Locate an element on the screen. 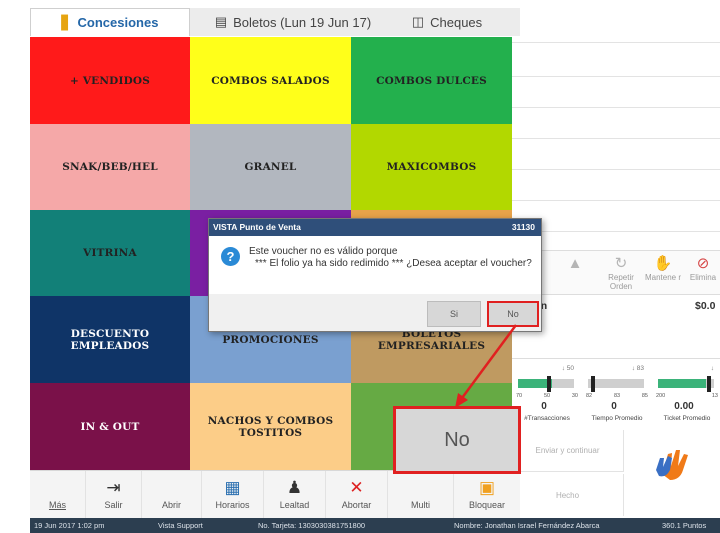 Image resolution: width=720 pixels, height=533 pixels. stat-scale-label: 82 is located at coordinates (589, 396).